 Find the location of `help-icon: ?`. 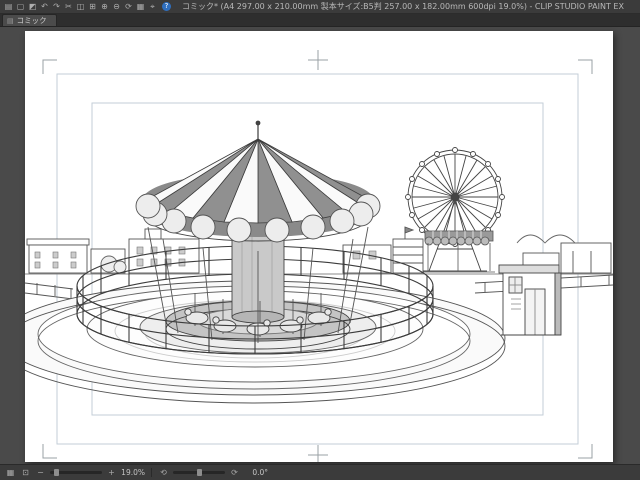

help-icon: ? is located at coordinates (166, 6).